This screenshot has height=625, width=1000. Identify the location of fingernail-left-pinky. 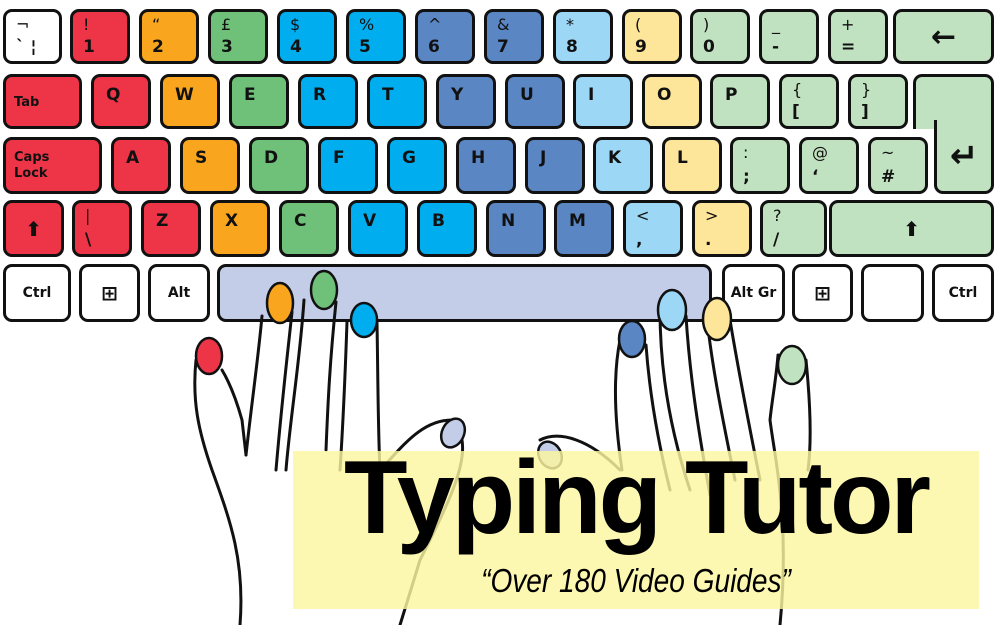
(209, 356).